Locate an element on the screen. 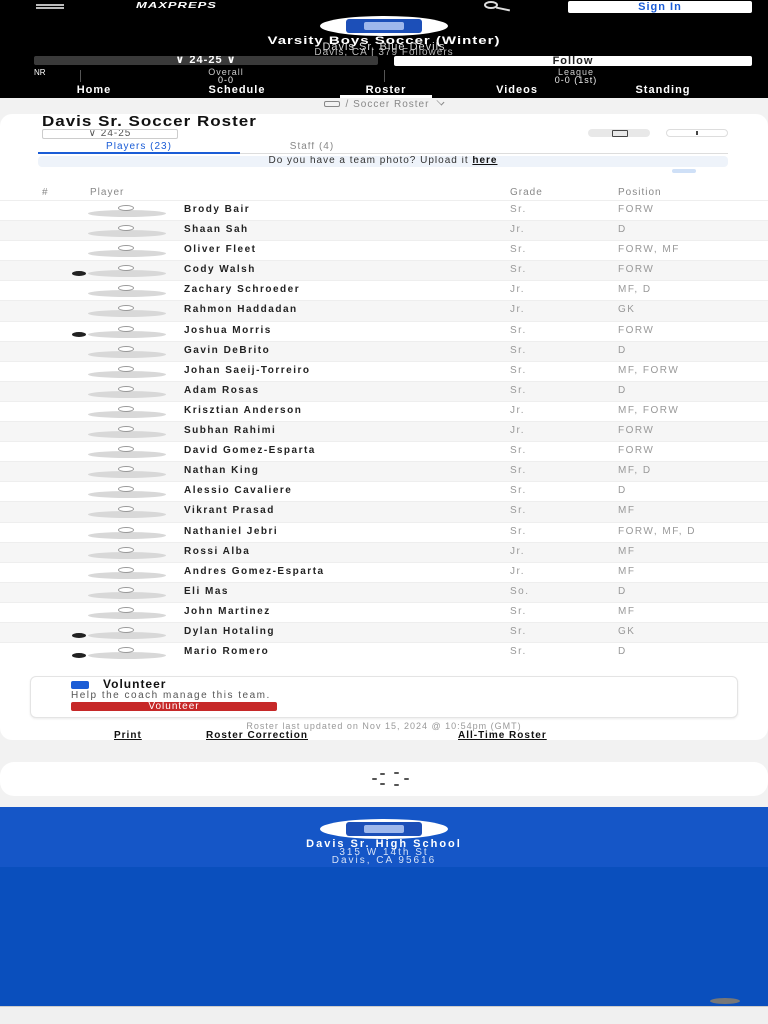 This screenshot has width=768, height=1024. breadcrumb-current: Soccer Roster is located at coordinates (391, 104).